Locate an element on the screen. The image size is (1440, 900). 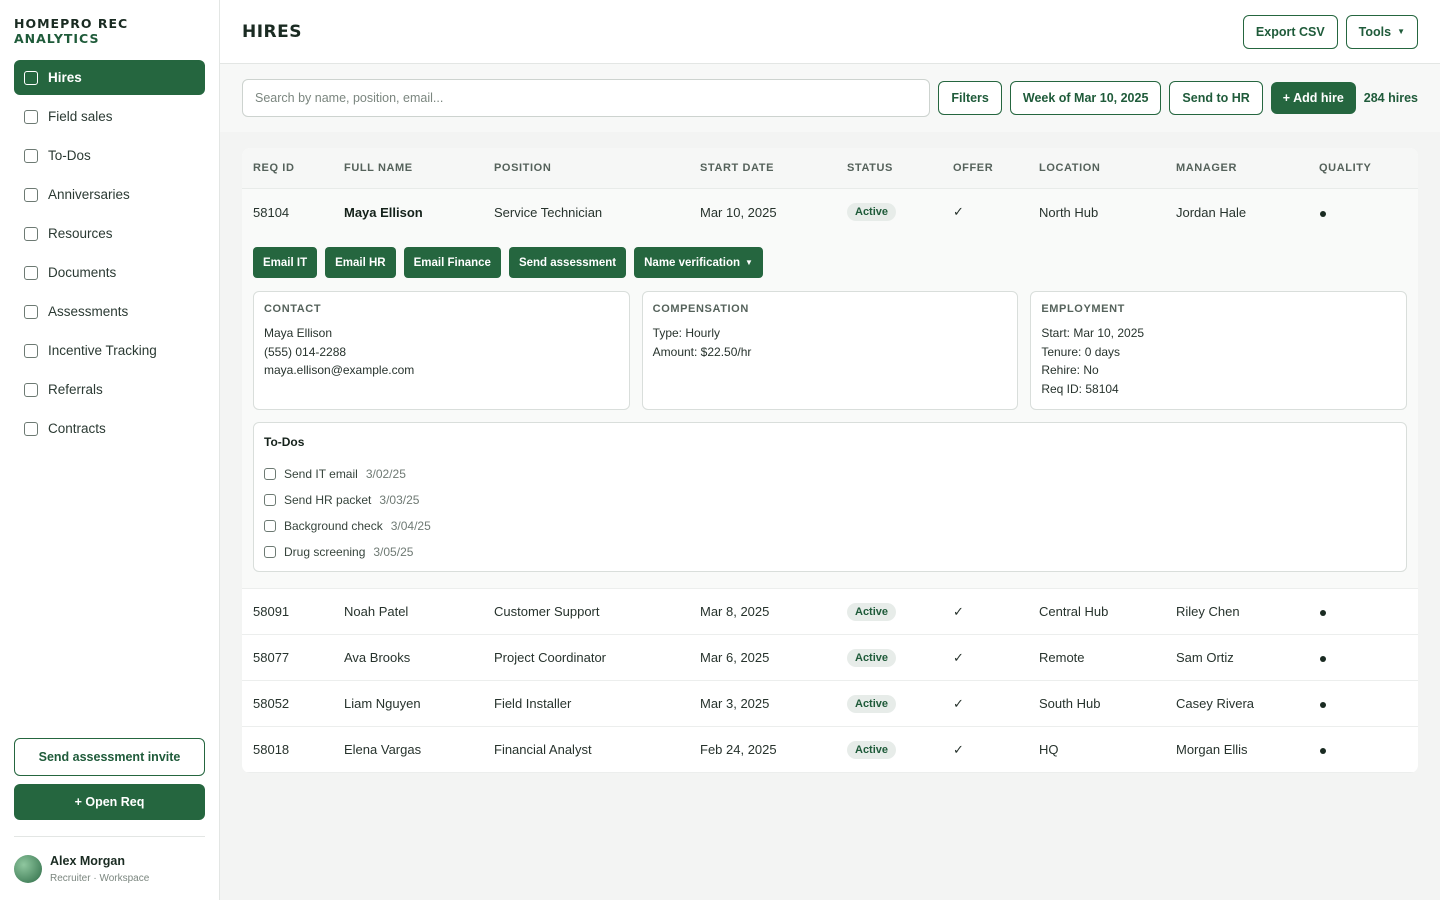
sidebar-item-label: Referrals is located at coordinates (75, 389).